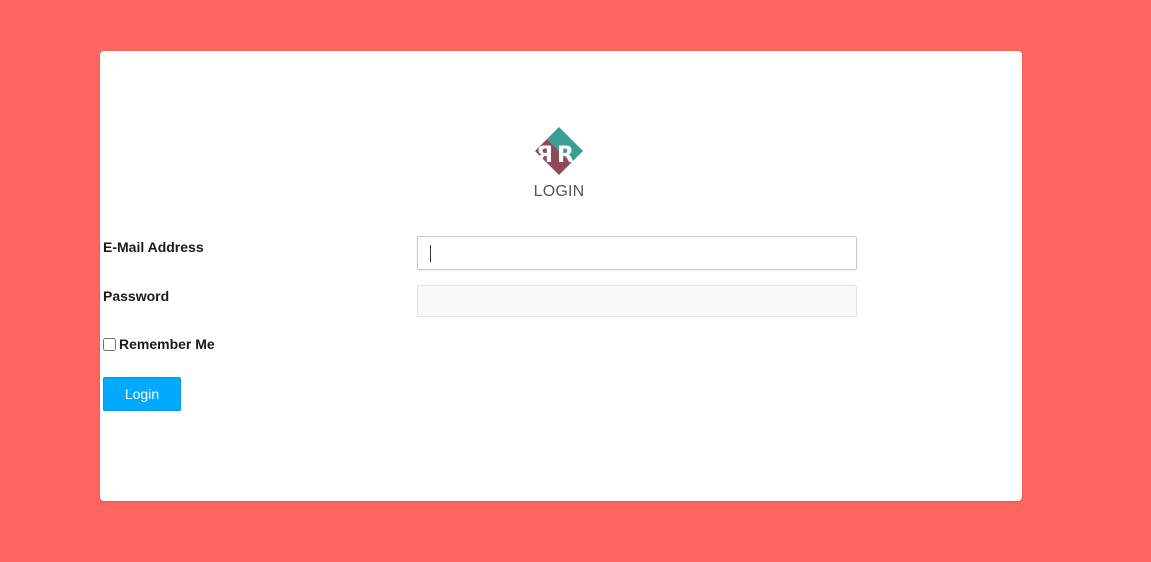  Describe the element at coordinates (136, 296) in the screenshot. I see `password-label: Password` at that location.